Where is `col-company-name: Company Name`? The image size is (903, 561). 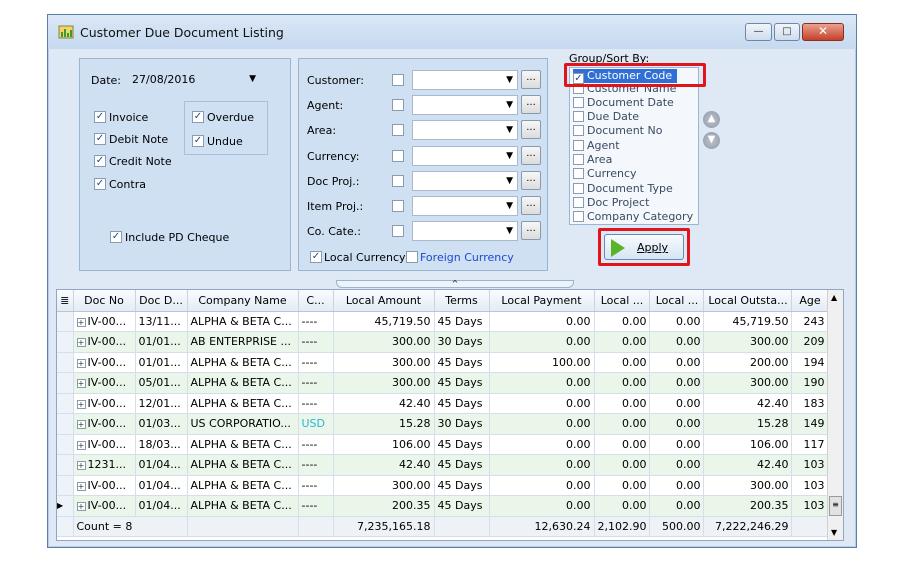
col-company-name: Company Name is located at coordinates (243, 301).